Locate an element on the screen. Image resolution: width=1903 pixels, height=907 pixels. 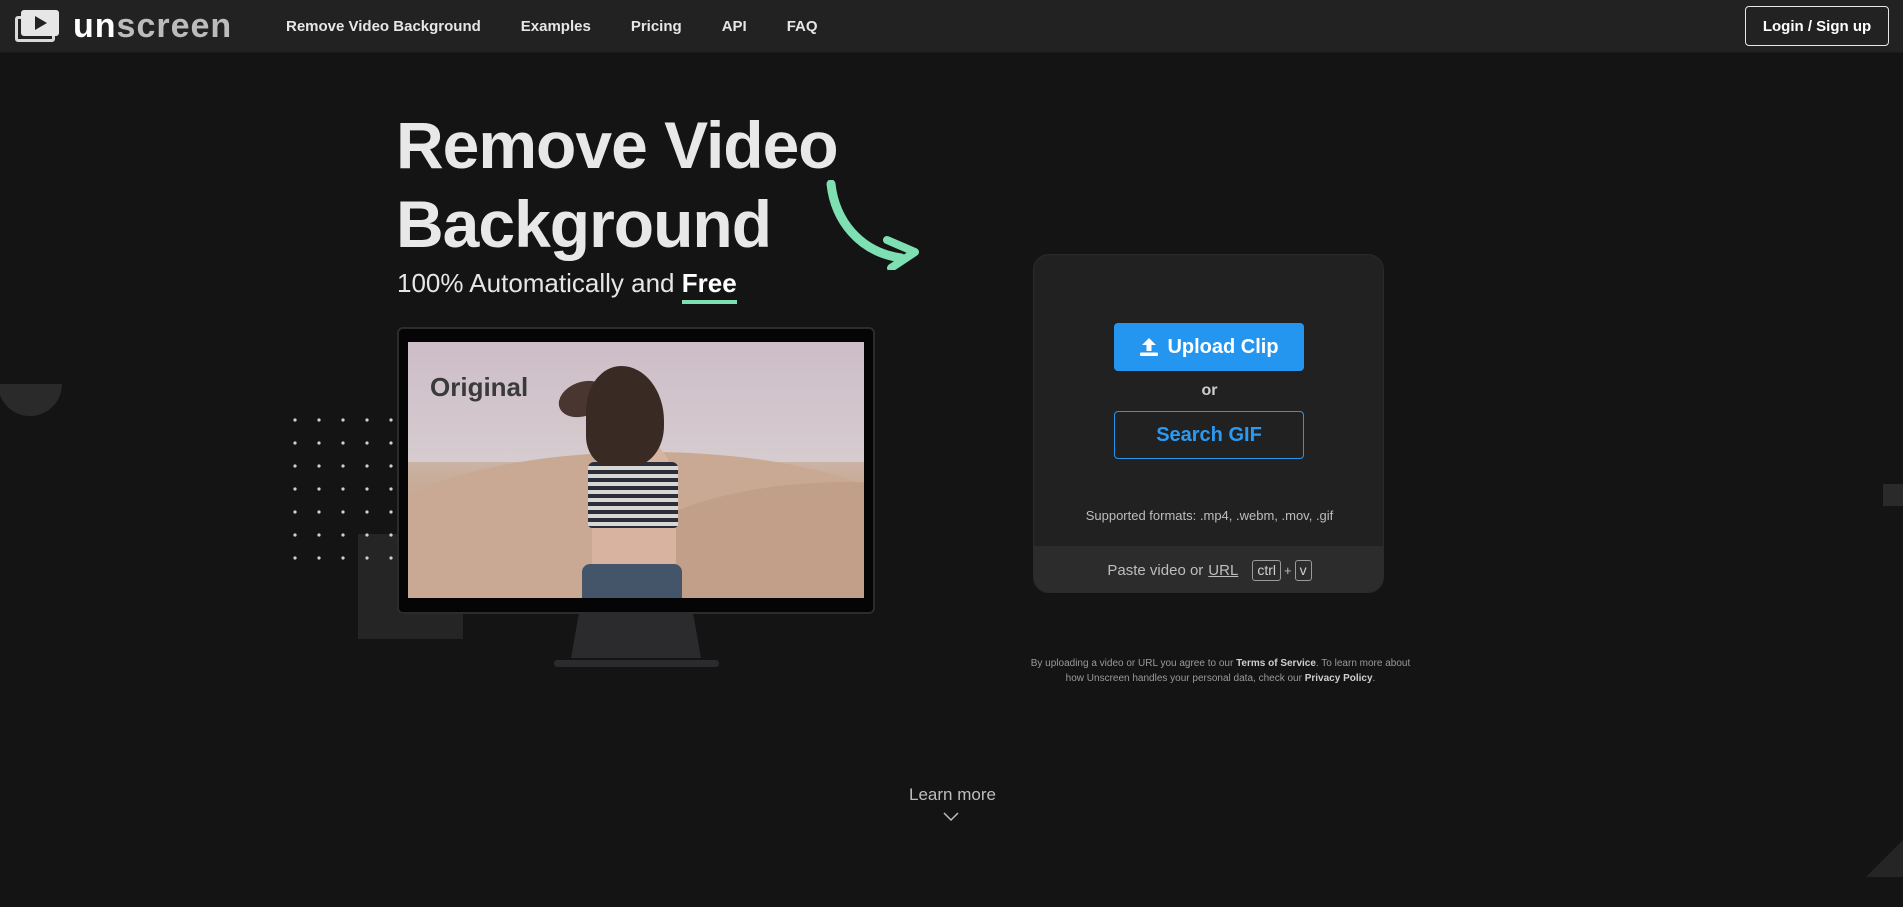
preview-video: Original is located at coordinates (636, 470).